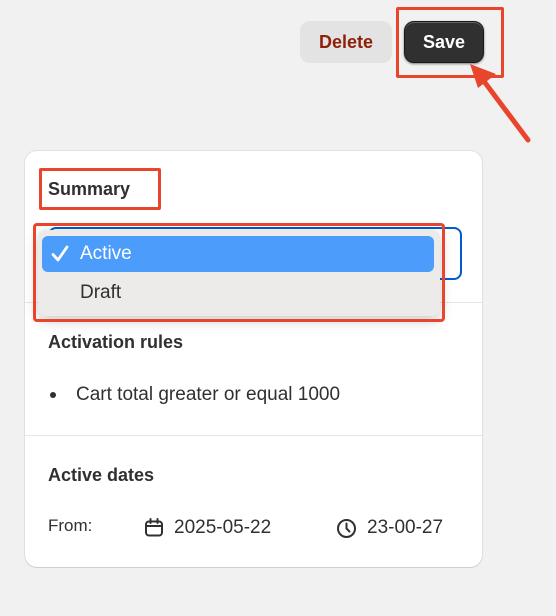  I want to click on checkmark-icon, so click(60, 254).